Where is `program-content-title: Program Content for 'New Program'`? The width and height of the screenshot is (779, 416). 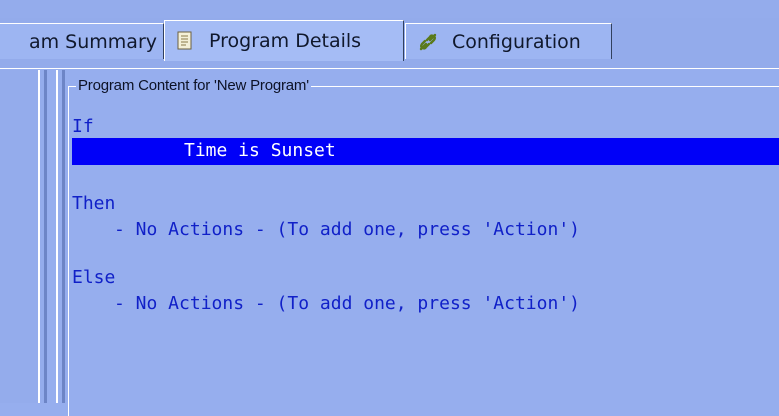
program-content-title: Program Content for 'New Program' is located at coordinates (193, 85).